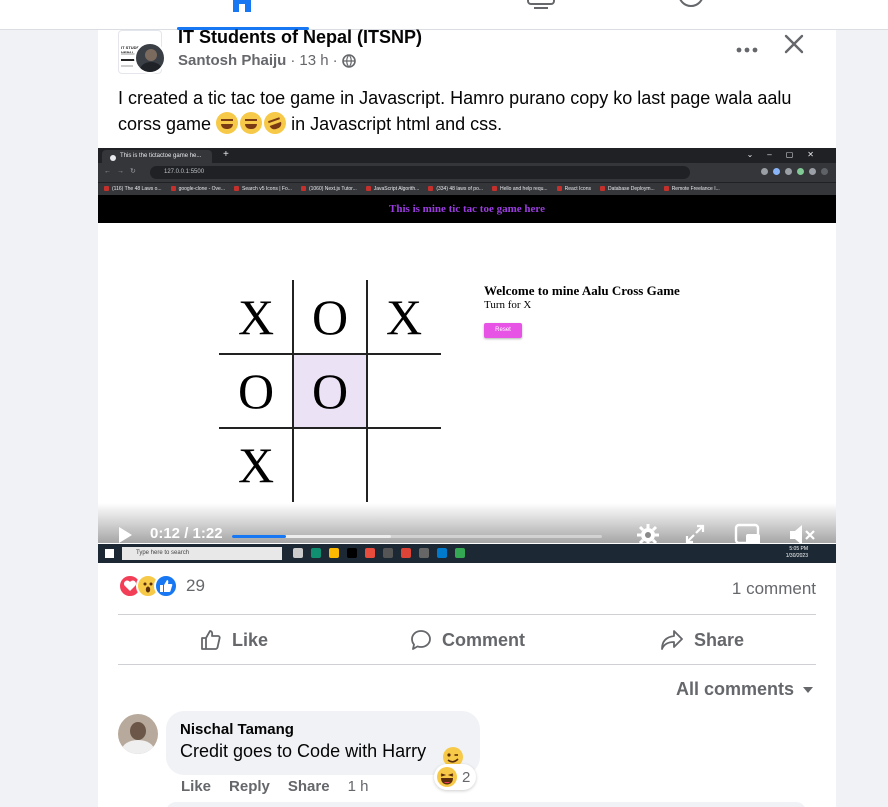 The height and width of the screenshot is (807, 888). Describe the element at coordinates (417, 536) in the screenshot. I see `video-progress-bar` at that location.